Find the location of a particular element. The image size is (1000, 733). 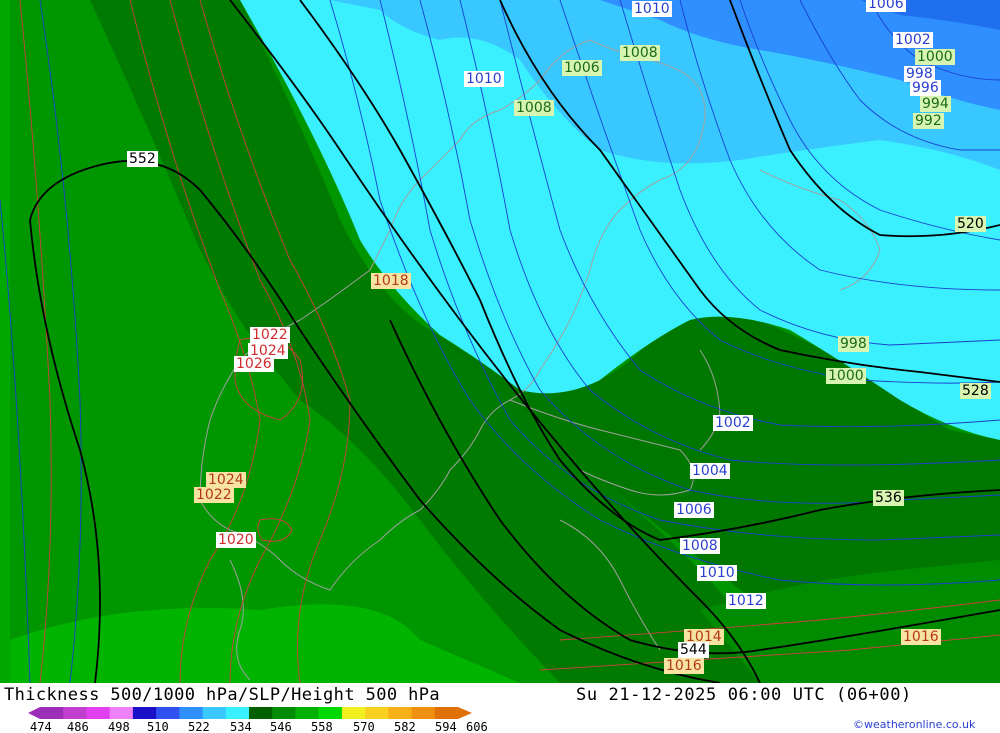

scale-tick: 534 is located at coordinates (241, 726).